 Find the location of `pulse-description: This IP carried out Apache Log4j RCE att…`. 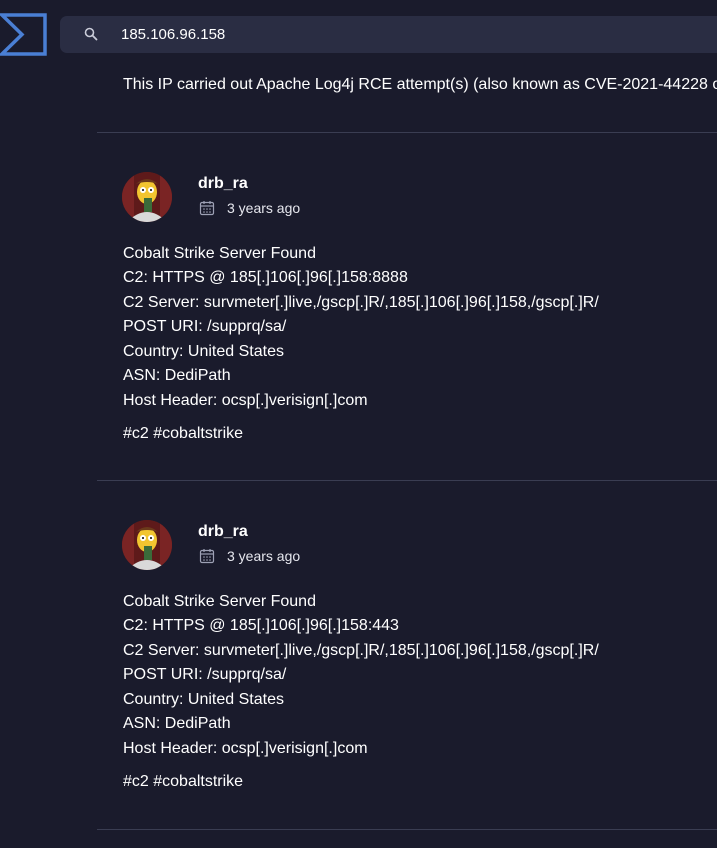

pulse-description: This IP carried out Apache Log4j RCE att… is located at coordinates (420, 84).